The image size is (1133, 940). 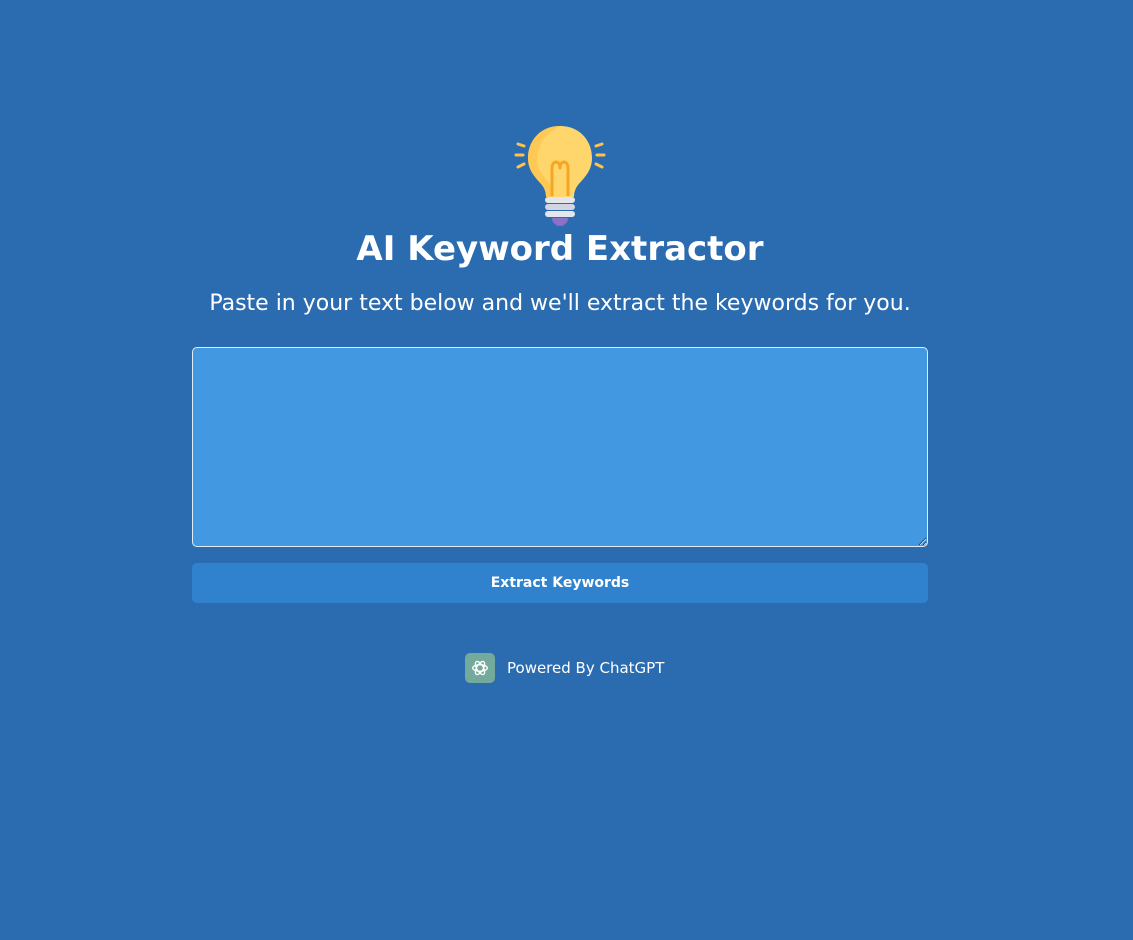 What do you see at coordinates (560, 249) in the screenshot?
I see `page-title: AI Keyword Extractor` at bounding box center [560, 249].